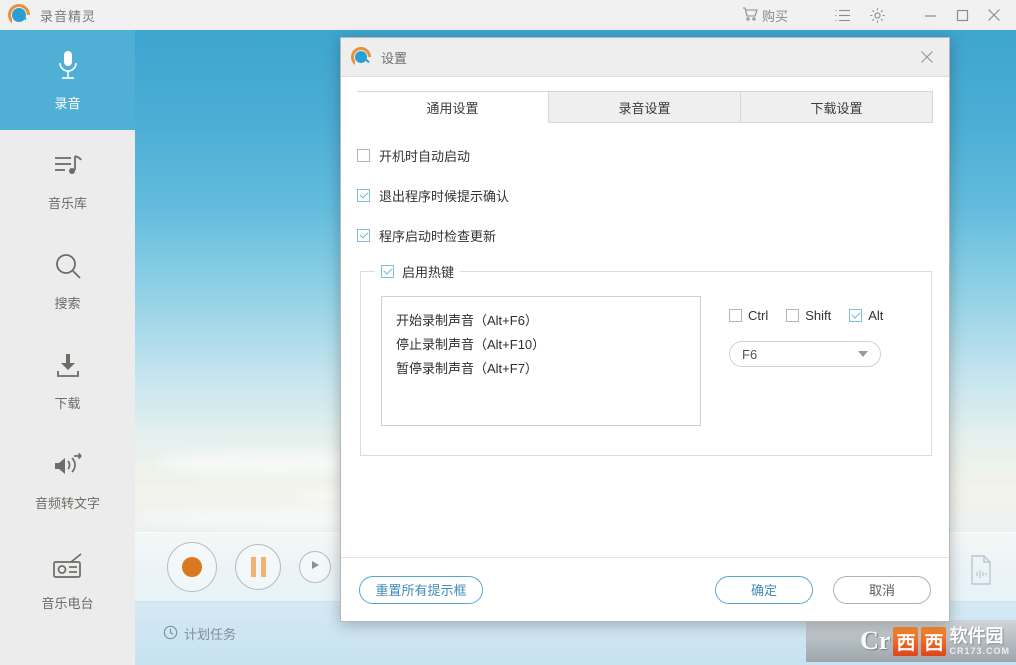 The width and height of the screenshot is (1016, 665). I want to click on watermark-xi-1: 西, so click(906, 641).